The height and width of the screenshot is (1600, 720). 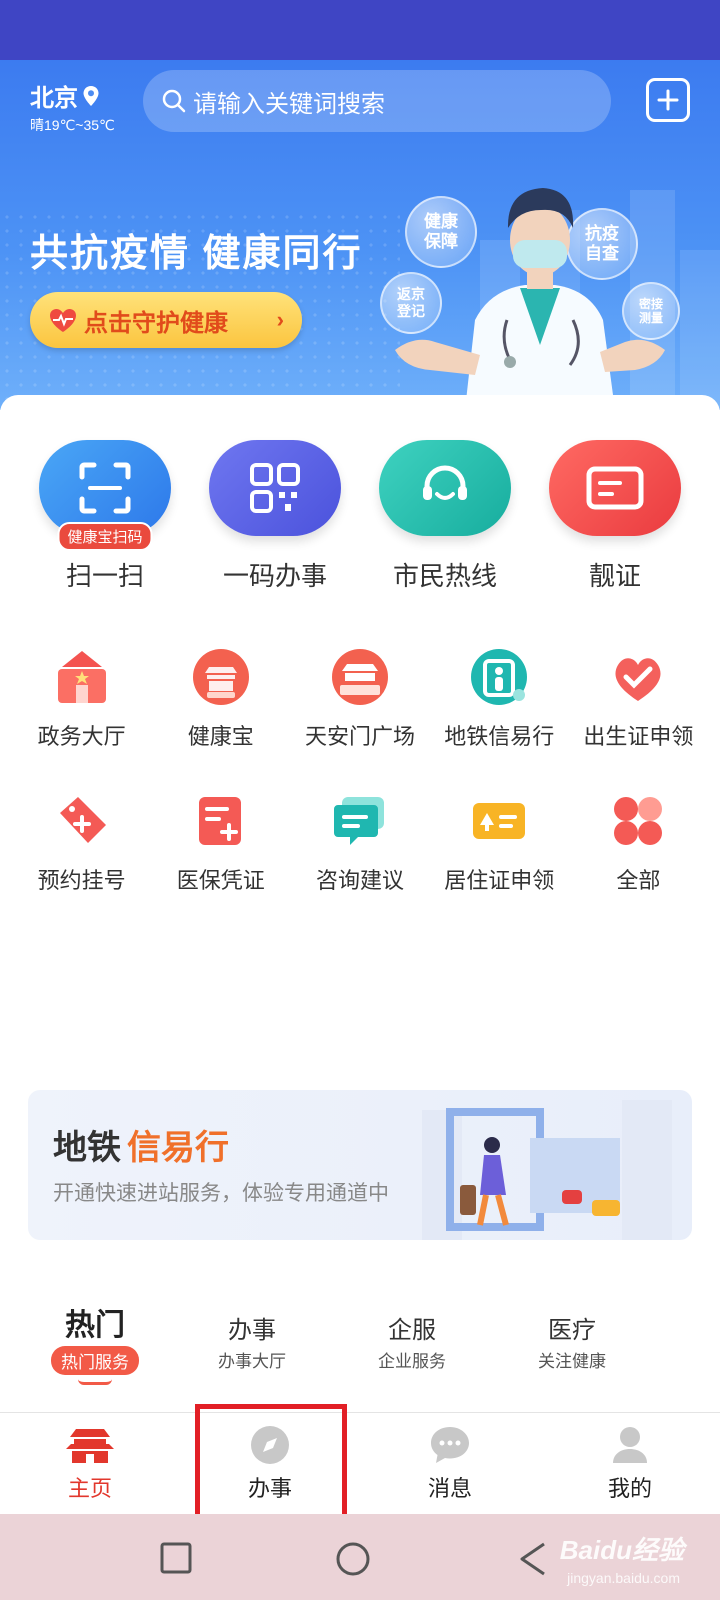 What do you see at coordinates (104, 576) in the screenshot?
I see `quick-action-label: 扫一扫` at bounding box center [104, 576].